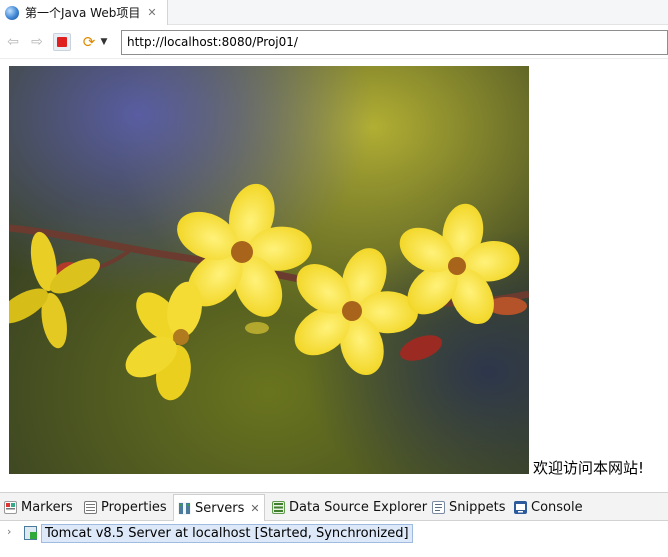  I want to click on globe-icon, so click(12, 12).